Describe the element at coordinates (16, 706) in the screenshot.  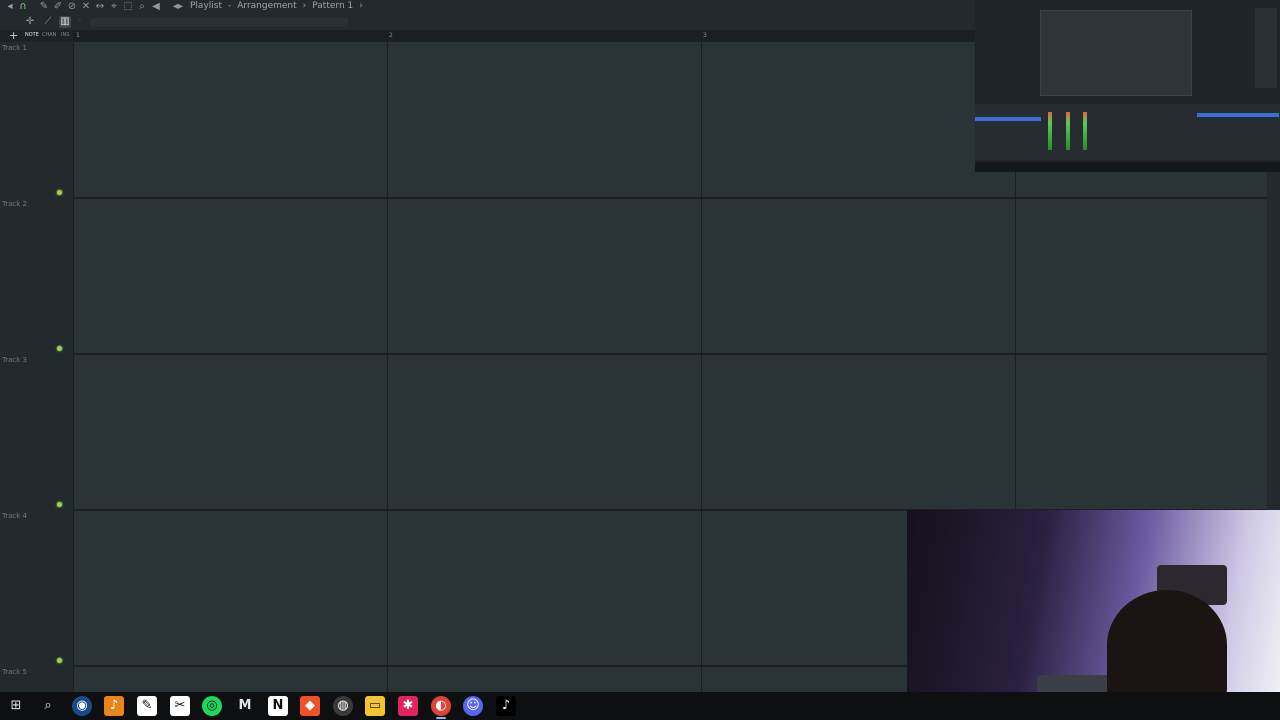
I see `windows-start-icon: ⊞` at that location.